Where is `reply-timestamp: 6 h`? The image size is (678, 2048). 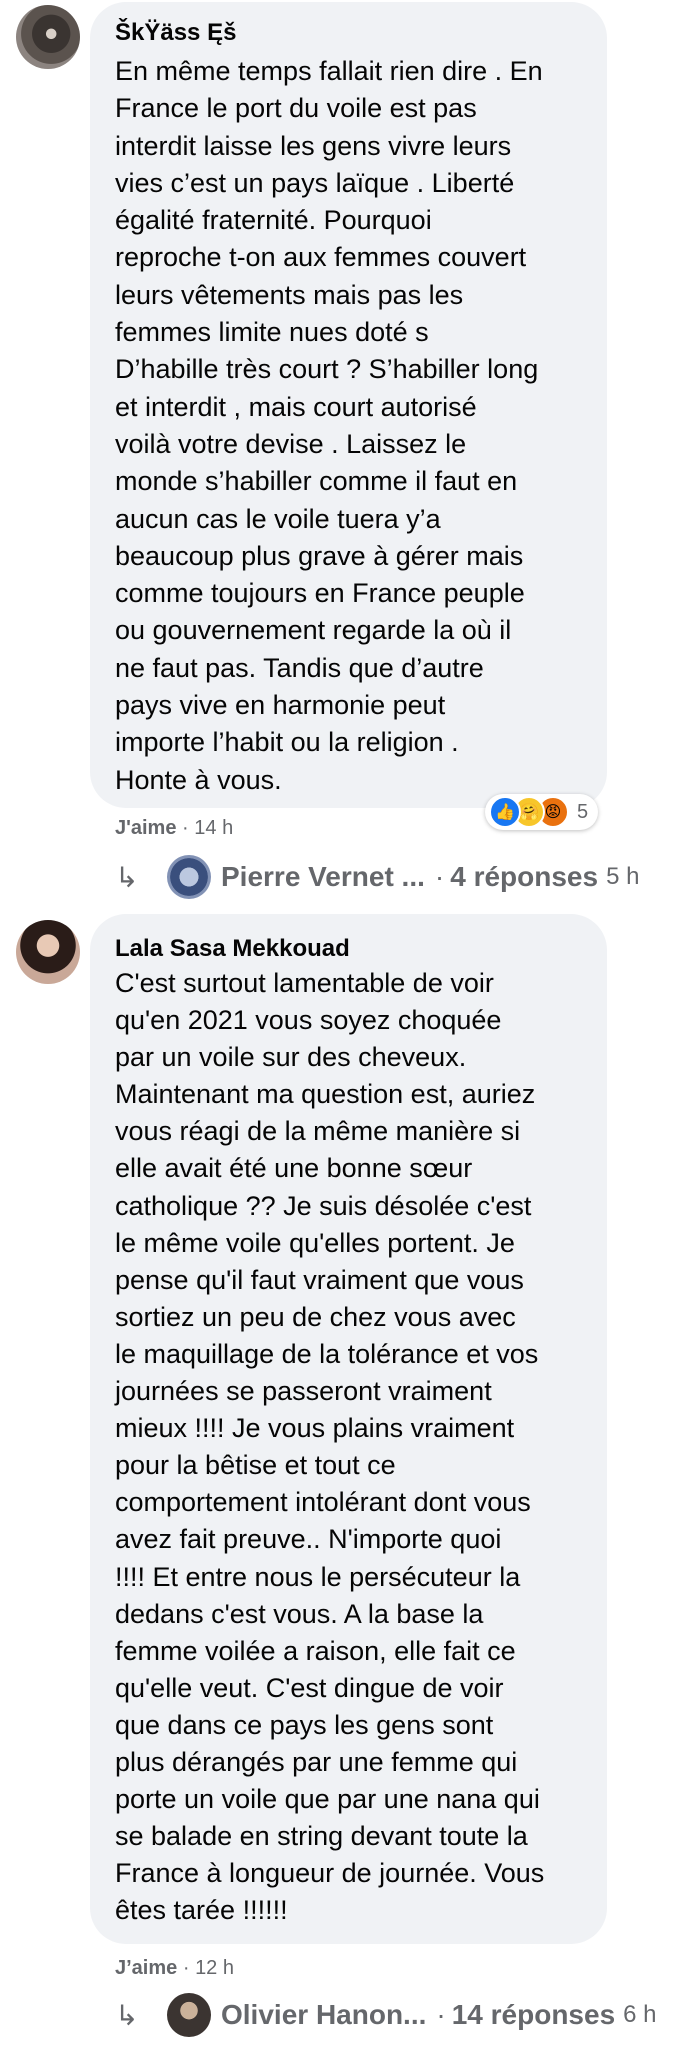 reply-timestamp: 6 h is located at coordinates (640, 2014).